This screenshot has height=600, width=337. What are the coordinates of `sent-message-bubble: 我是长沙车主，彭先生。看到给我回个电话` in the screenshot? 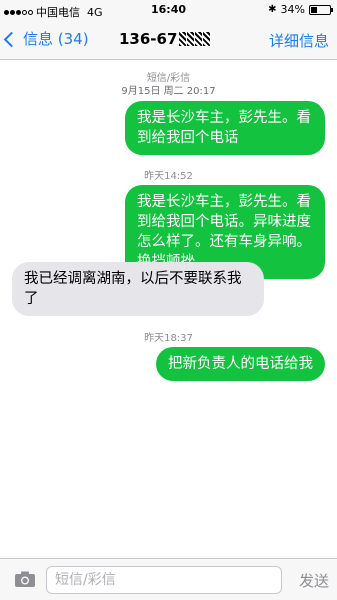 It's located at (225, 128).